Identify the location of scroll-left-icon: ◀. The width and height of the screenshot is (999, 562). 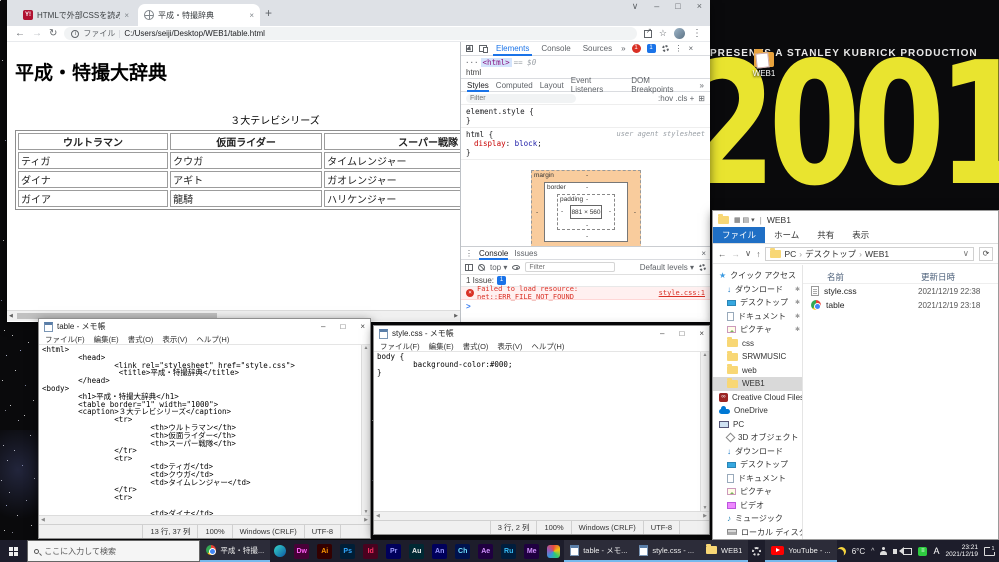
(11, 316).